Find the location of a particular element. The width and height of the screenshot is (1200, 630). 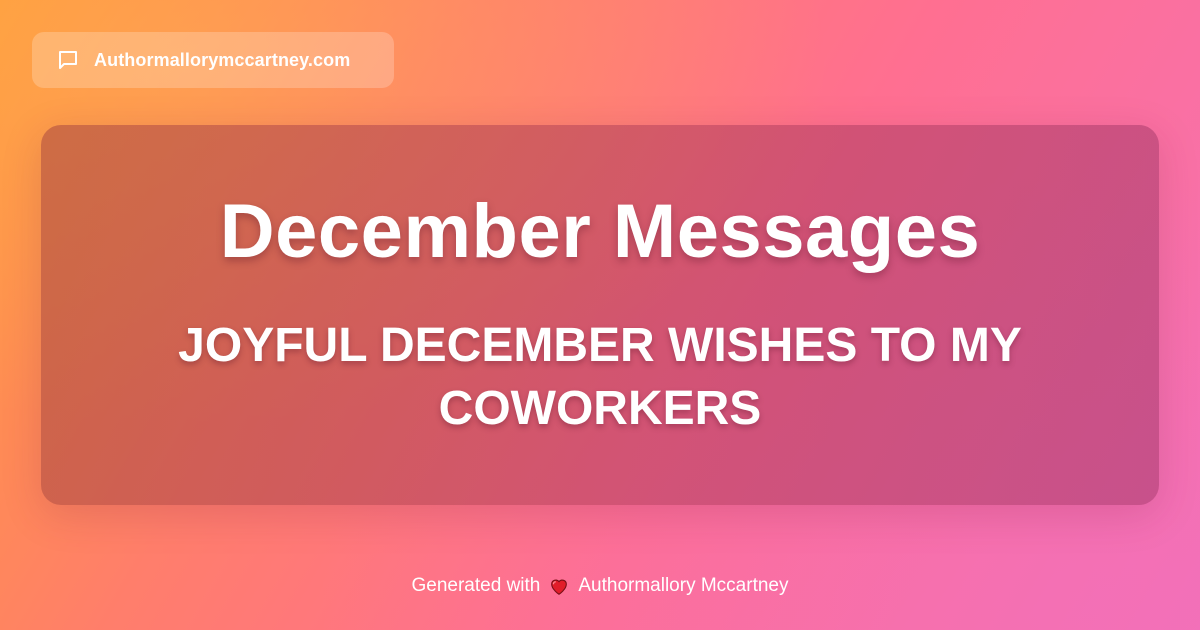

footer-prefix: Generated with is located at coordinates (476, 585).